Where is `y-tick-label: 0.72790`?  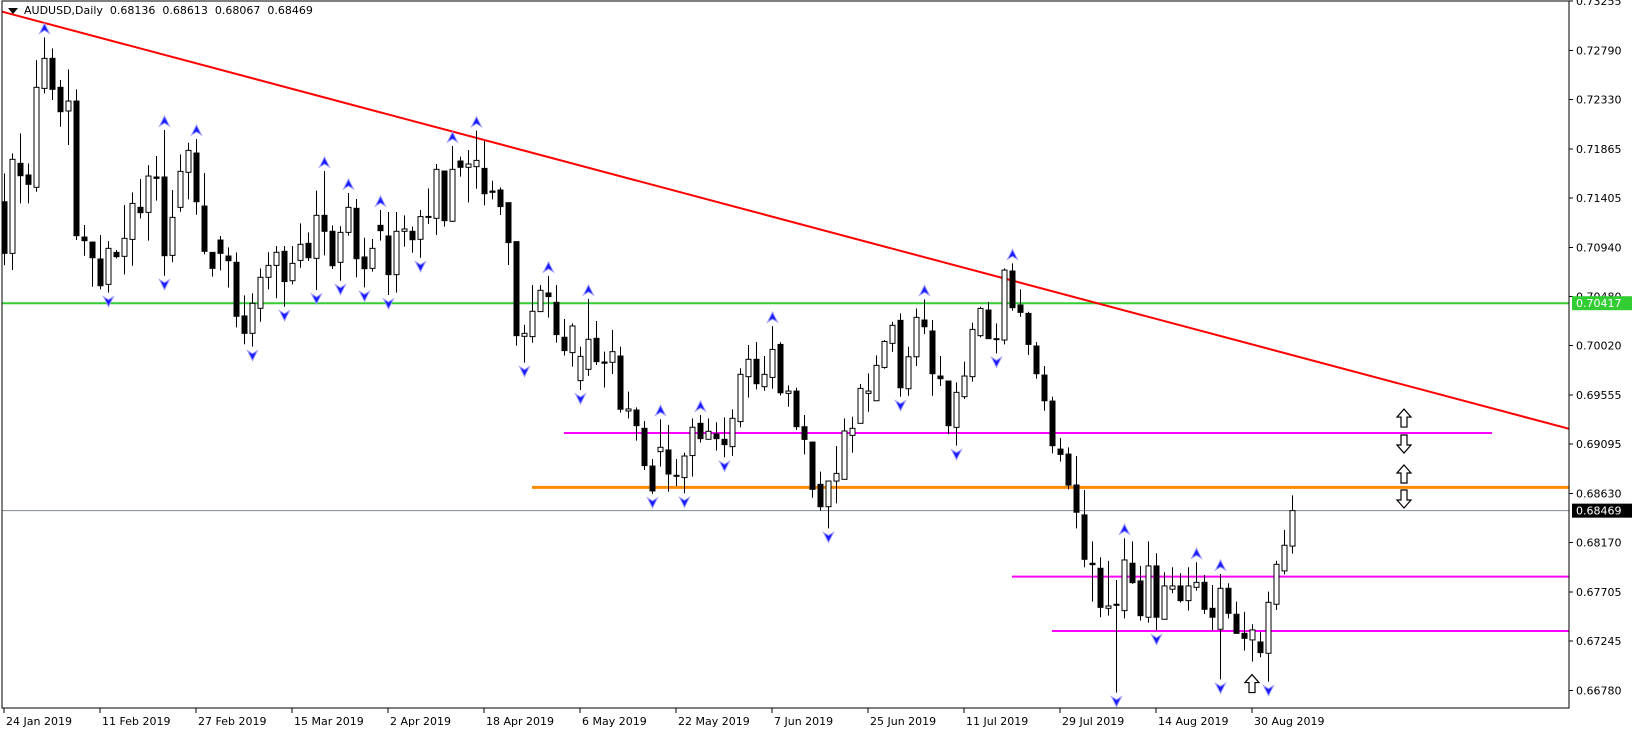 y-tick-label: 0.72790 is located at coordinates (1599, 50).